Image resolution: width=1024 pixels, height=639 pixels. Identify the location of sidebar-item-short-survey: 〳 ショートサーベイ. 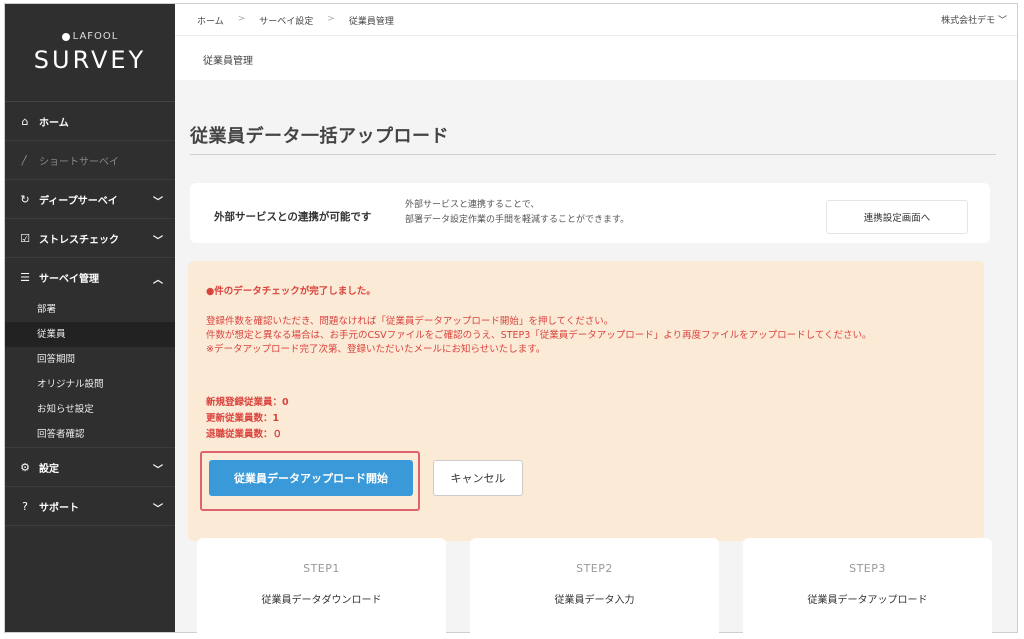
(90, 160).